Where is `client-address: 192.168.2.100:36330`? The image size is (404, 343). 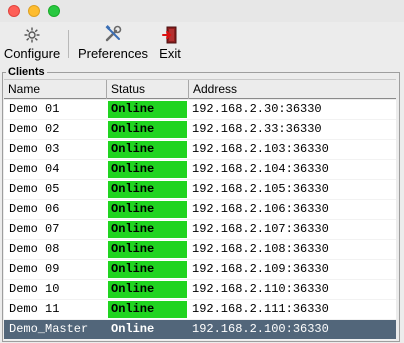
client-address: 192.168.2.100:36330 is located at coordinates (260, 329).